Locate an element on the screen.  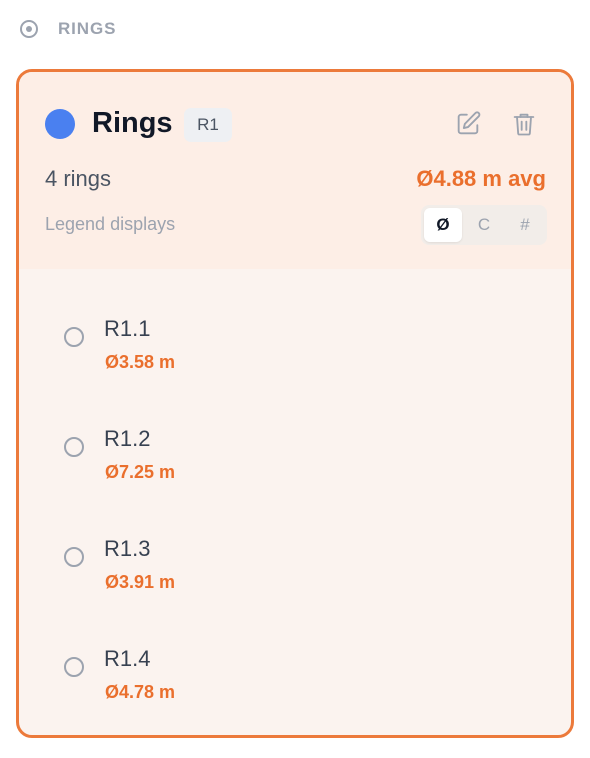
group-name: Rings is located at coordinates (132, 123).